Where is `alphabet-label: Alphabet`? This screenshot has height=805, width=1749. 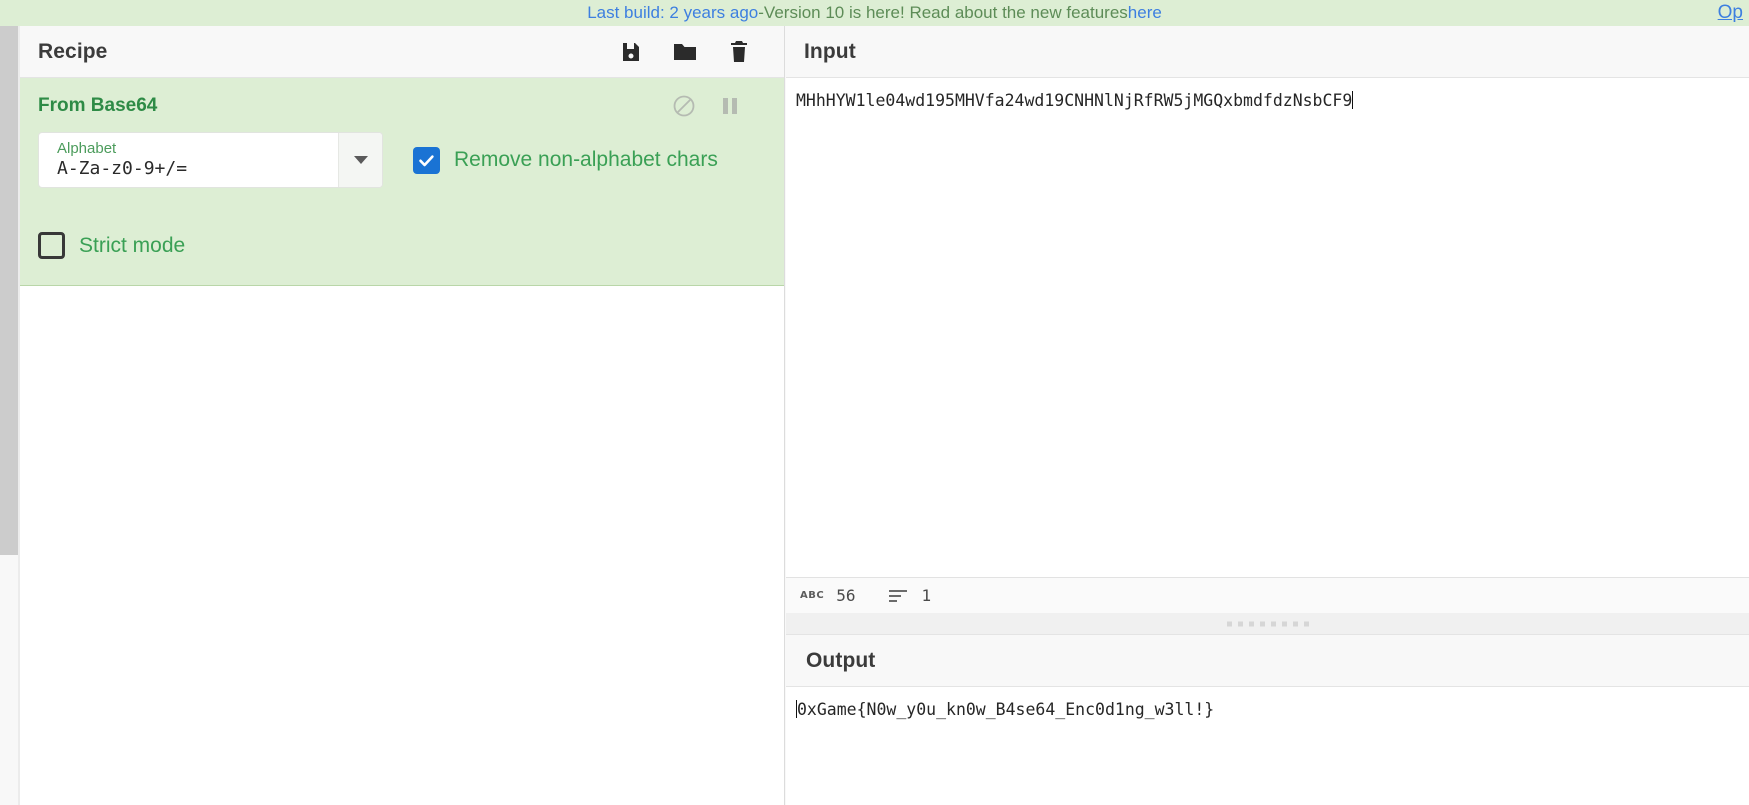
alphabet-label: Alphabet is located at coordinates (87, 148).